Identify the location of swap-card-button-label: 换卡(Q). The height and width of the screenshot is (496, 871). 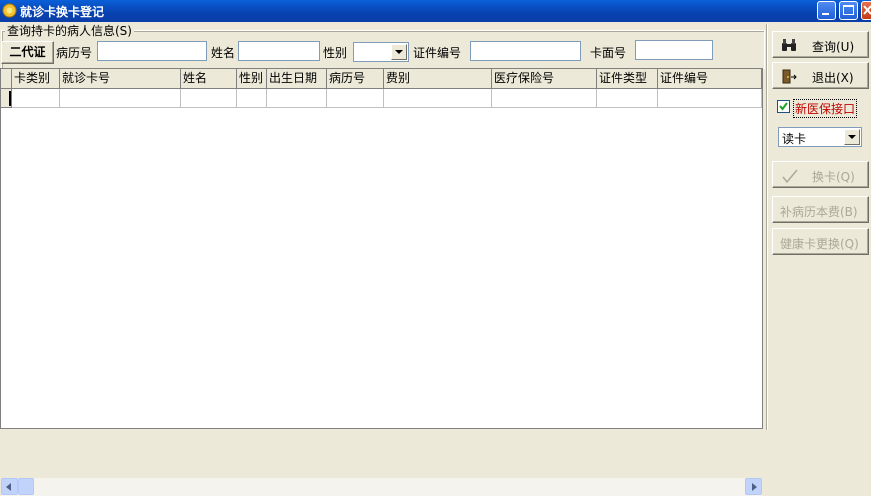
(833, 177).